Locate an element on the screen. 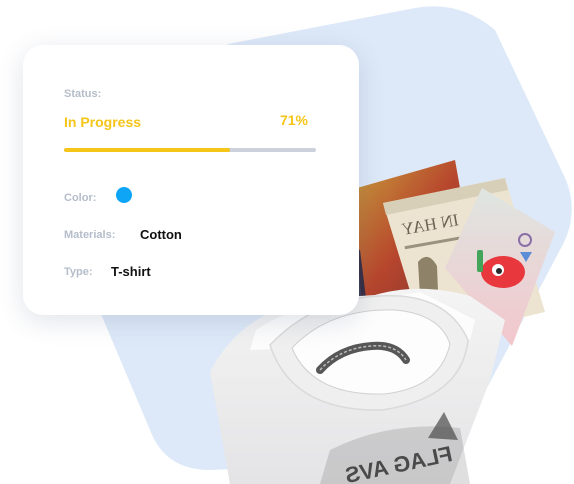 The image size is (574, 484). materials-value: Cotton is located at coordinates (161, 234).